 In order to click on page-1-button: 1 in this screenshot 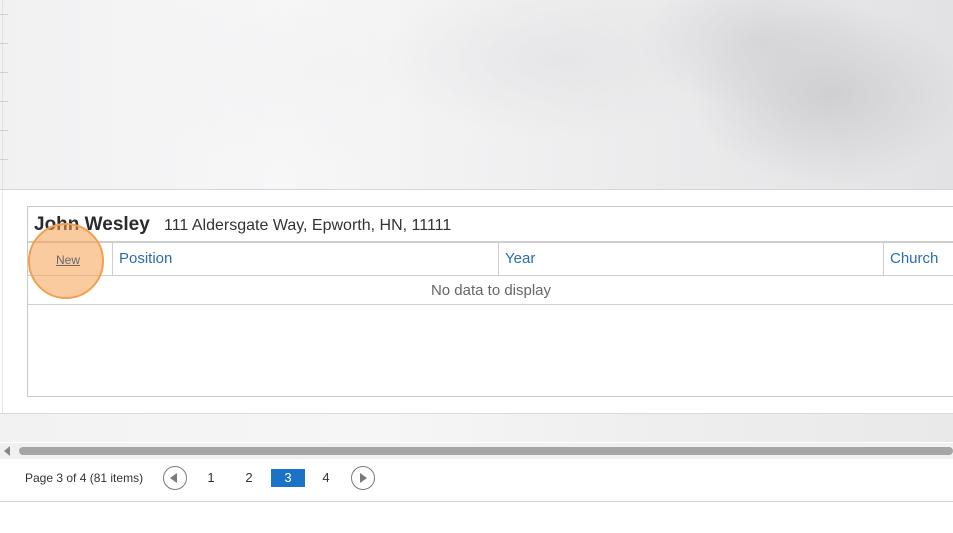, I will do `click(211, 478)`.